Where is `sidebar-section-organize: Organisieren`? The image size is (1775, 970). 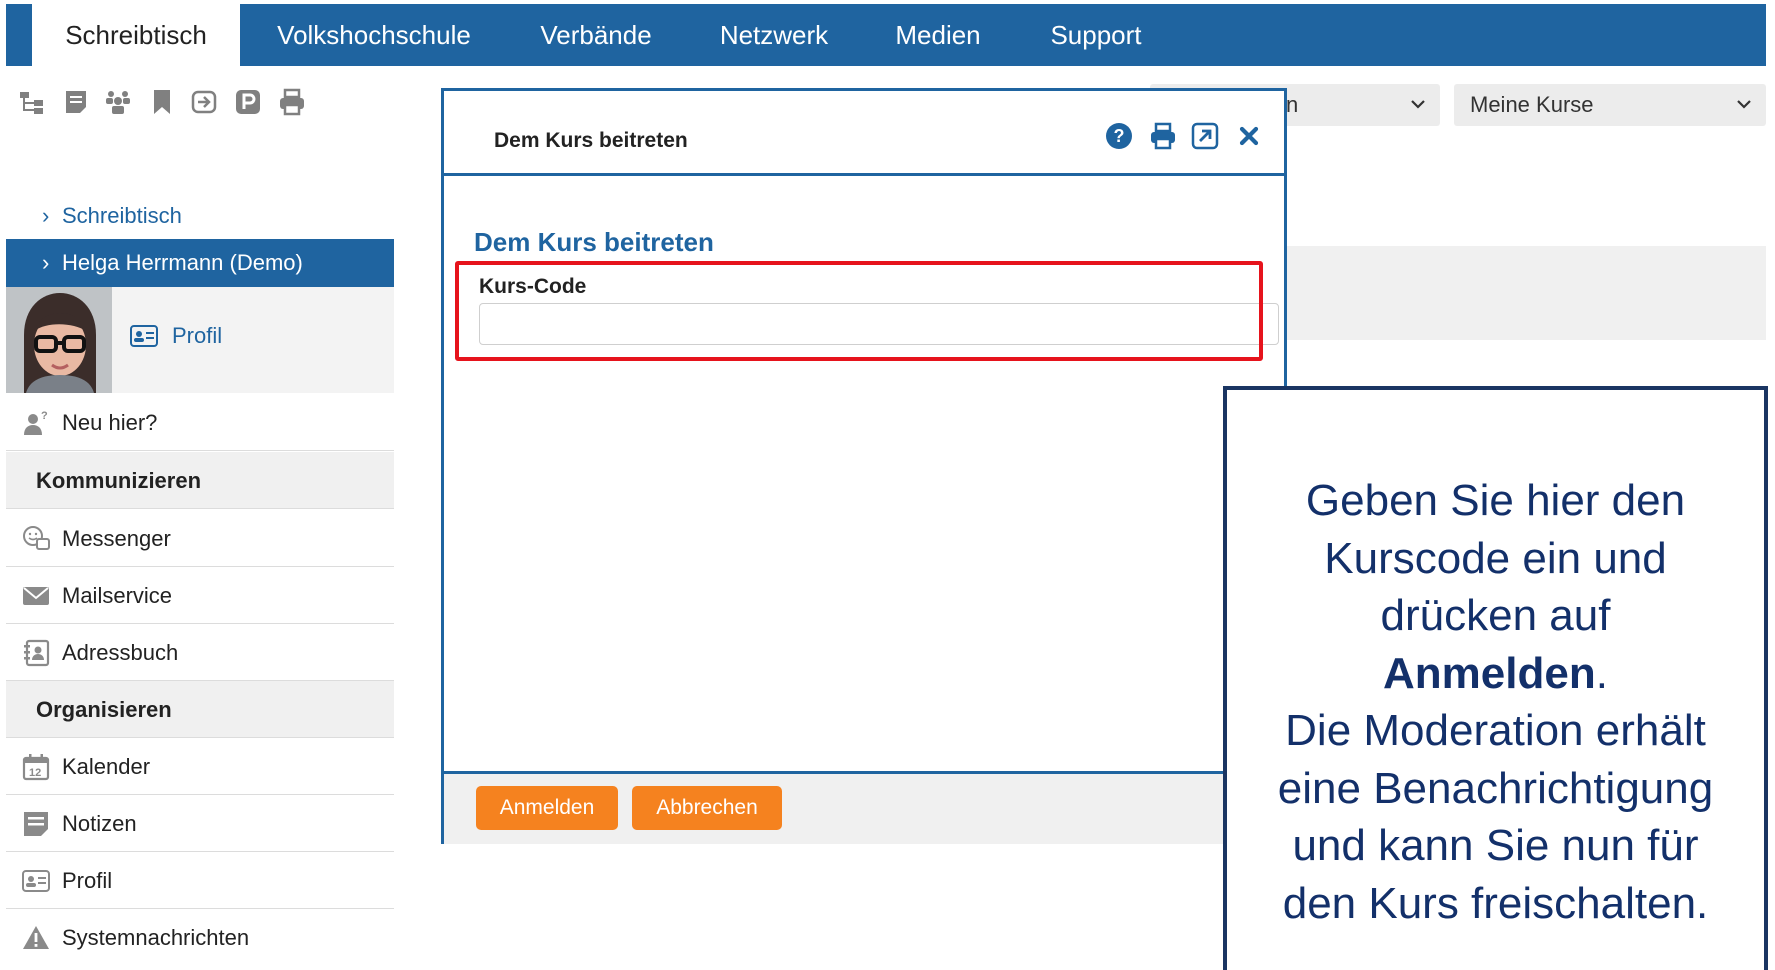
sidebar-section-organize: Organisieren is located at coordinates (200, 709).